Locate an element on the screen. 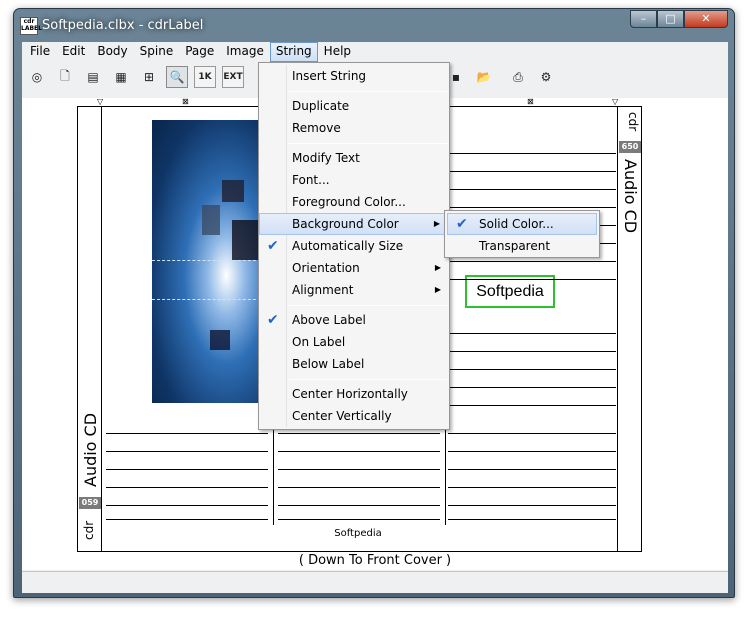 This screenshot has width=756, height=618. background-color-item: Background Color ▶ is located at coordinates (354, 224).